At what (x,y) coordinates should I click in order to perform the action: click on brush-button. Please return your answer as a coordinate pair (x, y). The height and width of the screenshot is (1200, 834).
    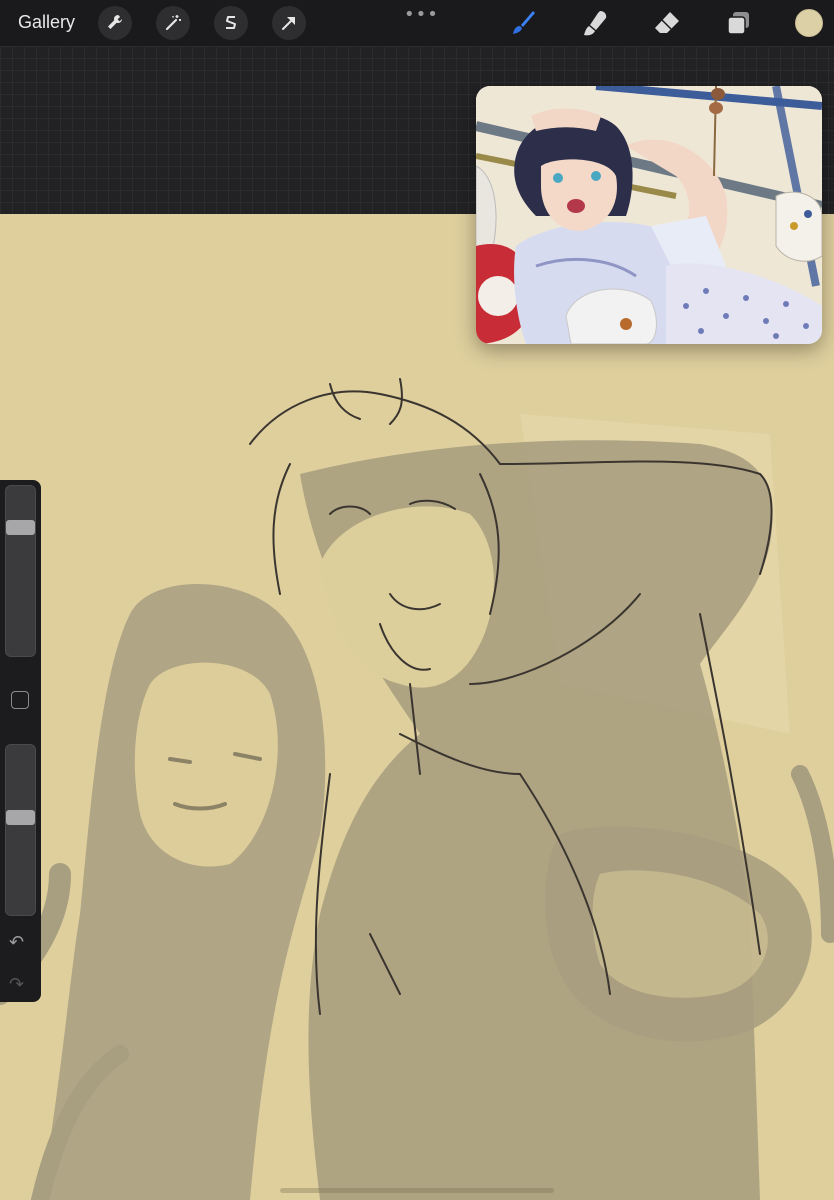
    Looking at the image, I should click on (523, 23).